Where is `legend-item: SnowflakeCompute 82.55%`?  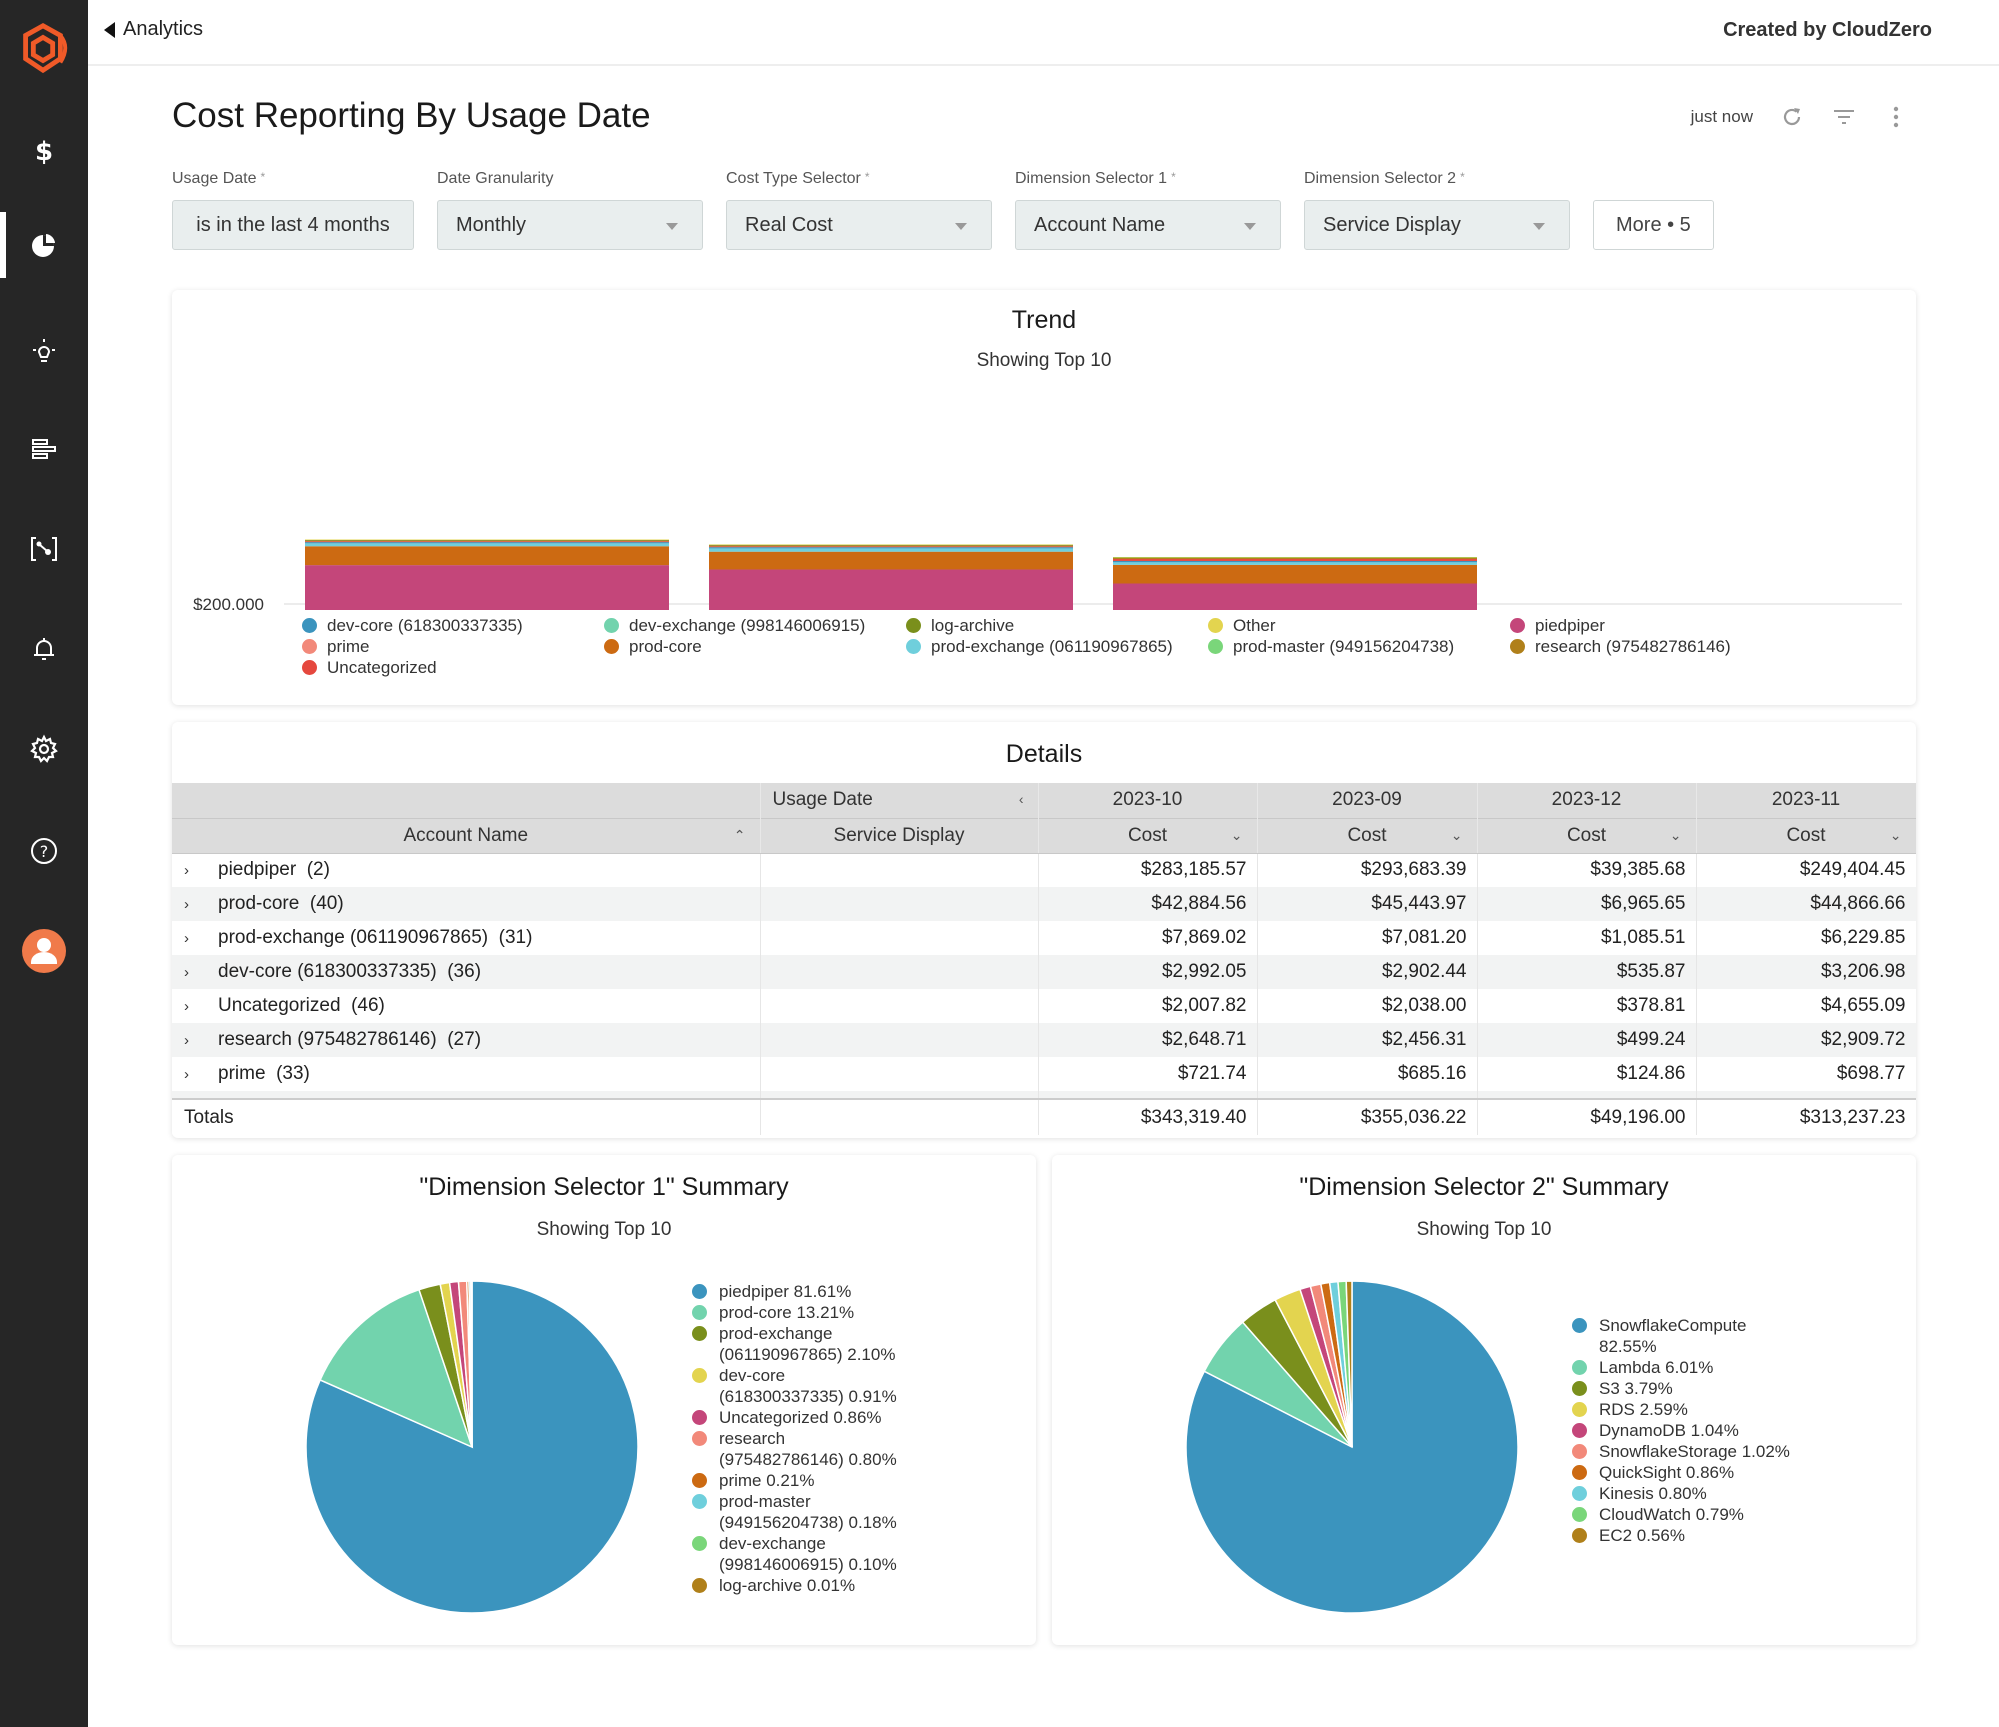
legend-item: SnowflakeCompute 82.55% is located at coordinates (1682, 1336).